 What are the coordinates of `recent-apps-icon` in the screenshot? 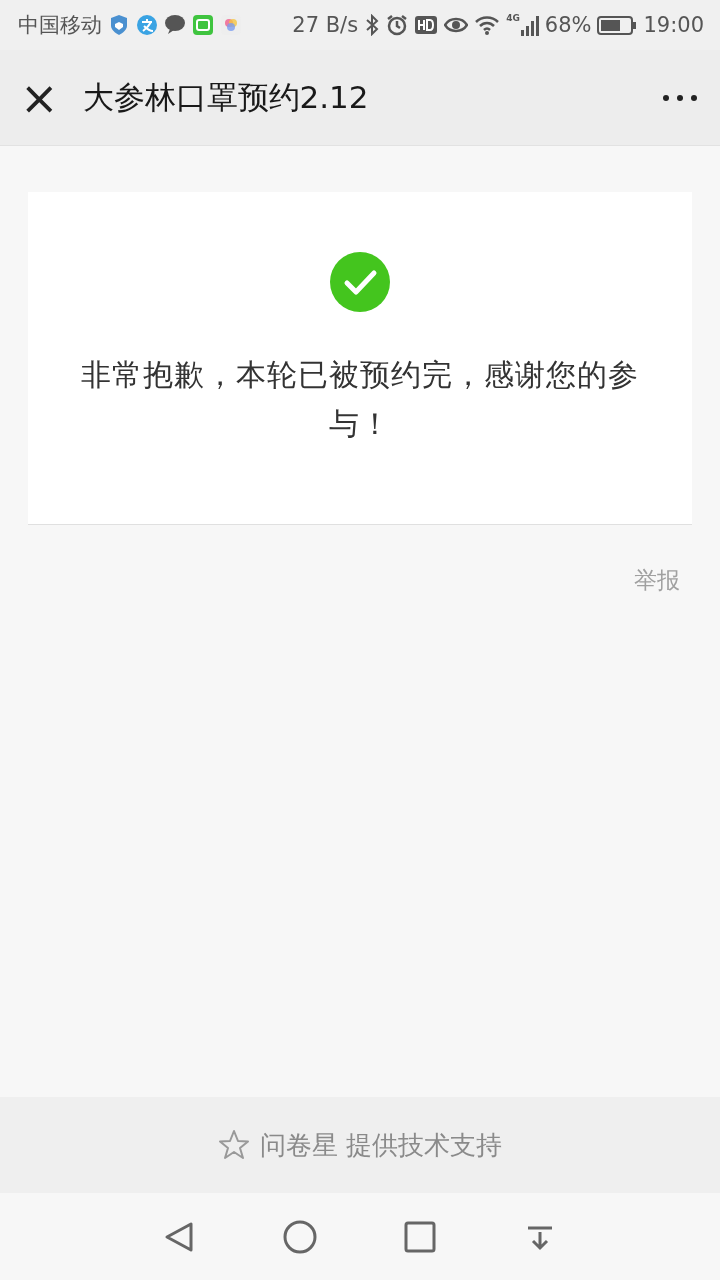 It's located at (420, 1236).